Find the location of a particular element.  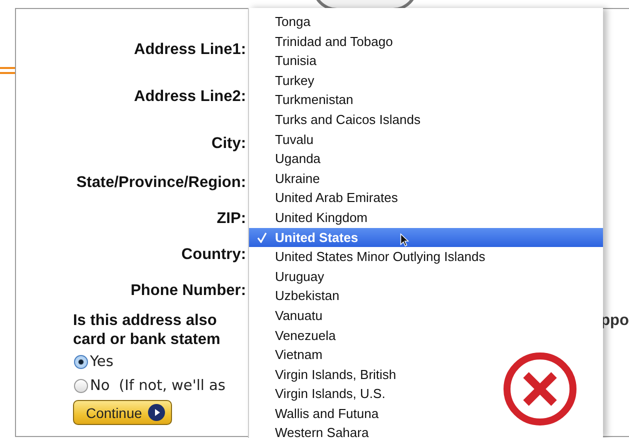

question-text: Is this address also is located at coordinates (145, 321).